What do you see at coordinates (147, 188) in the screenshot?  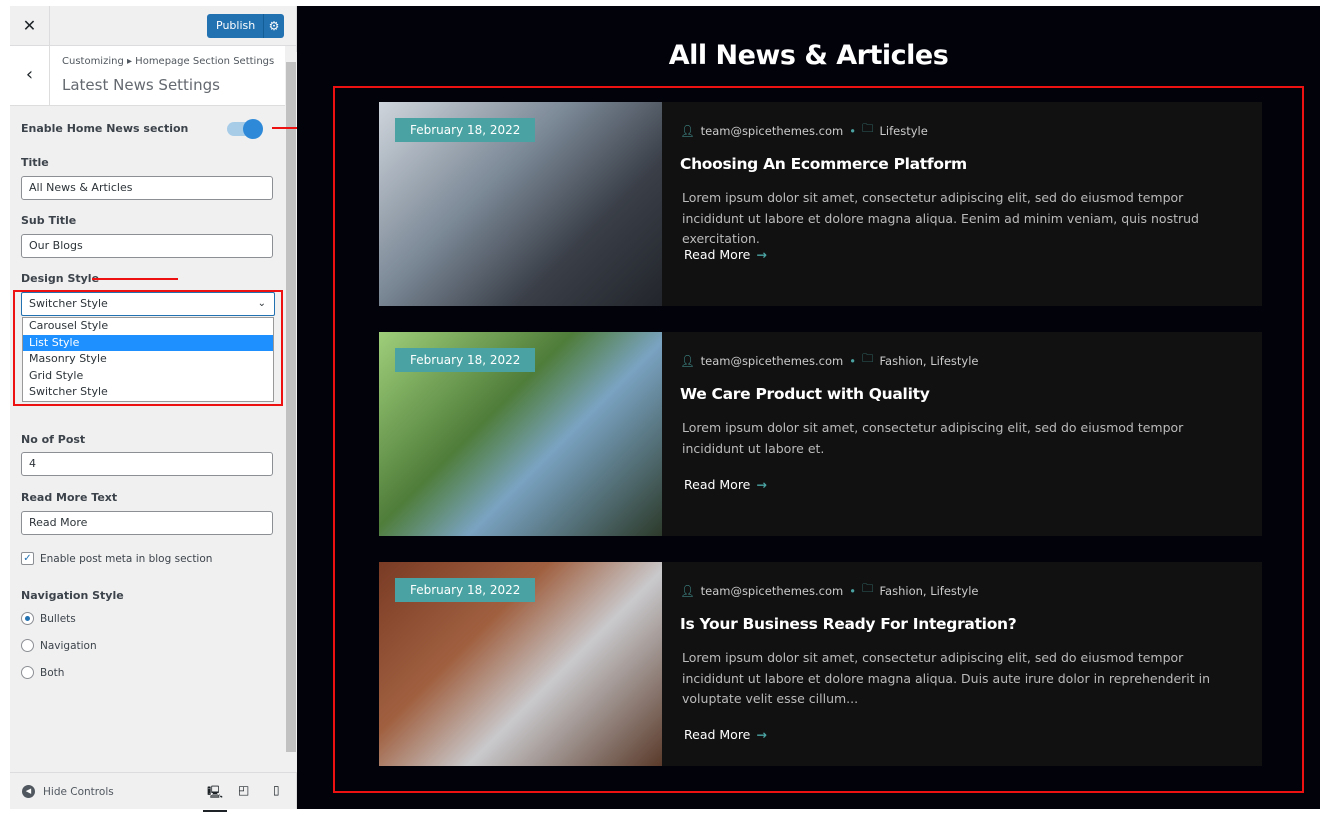 I see `title-input: All News & Articles` at bounding box center [147, 188].